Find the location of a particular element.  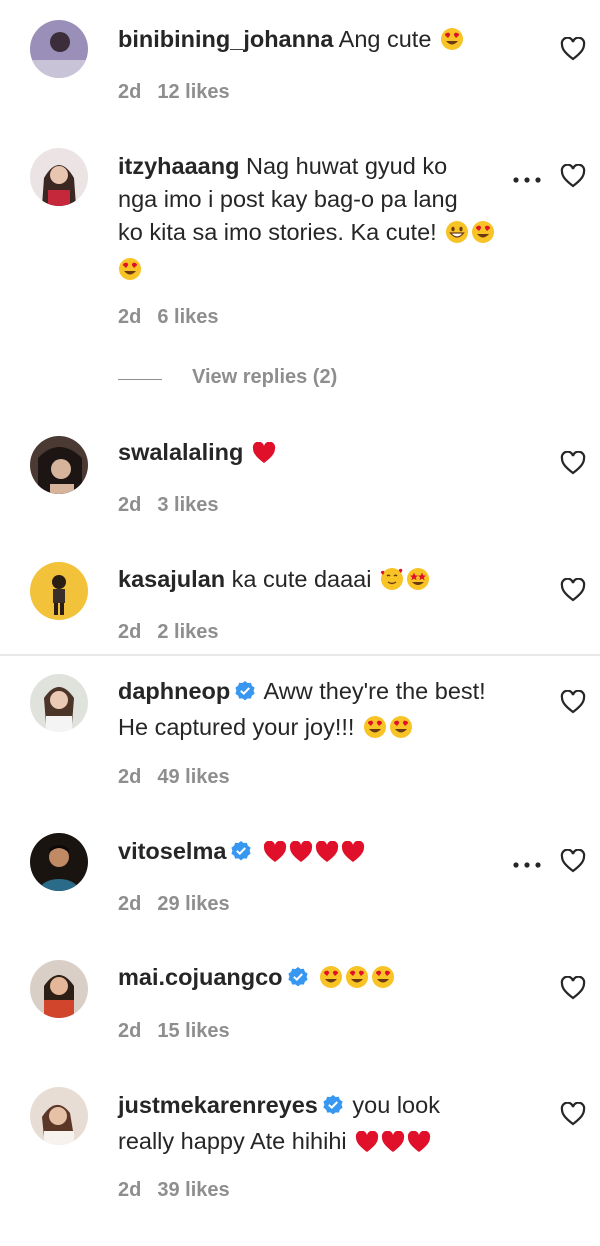

replies-divider is located at coordinates (140, 379).